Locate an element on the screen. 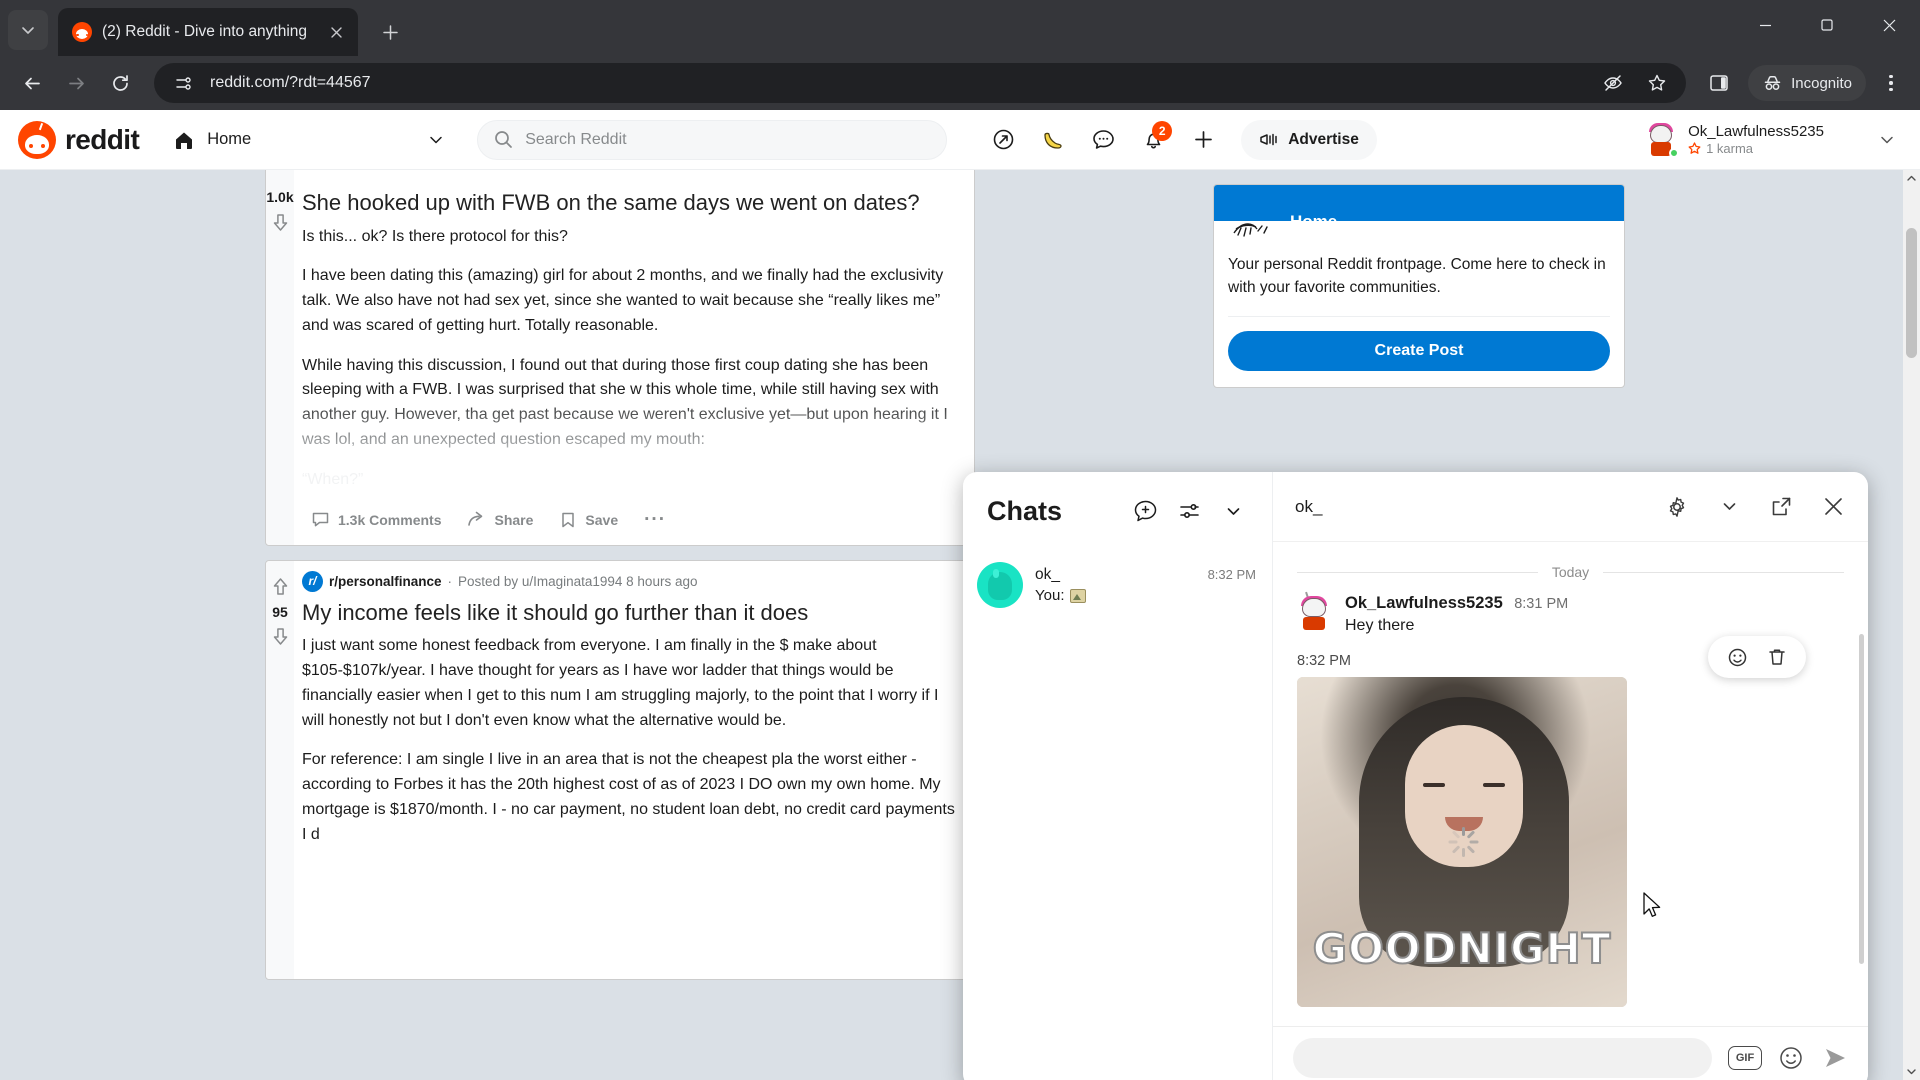 The height and width of the screenshot is (1080, 1920). address-bar: reddit.com/?rdt=44567 is located at coordinates (920, 83).